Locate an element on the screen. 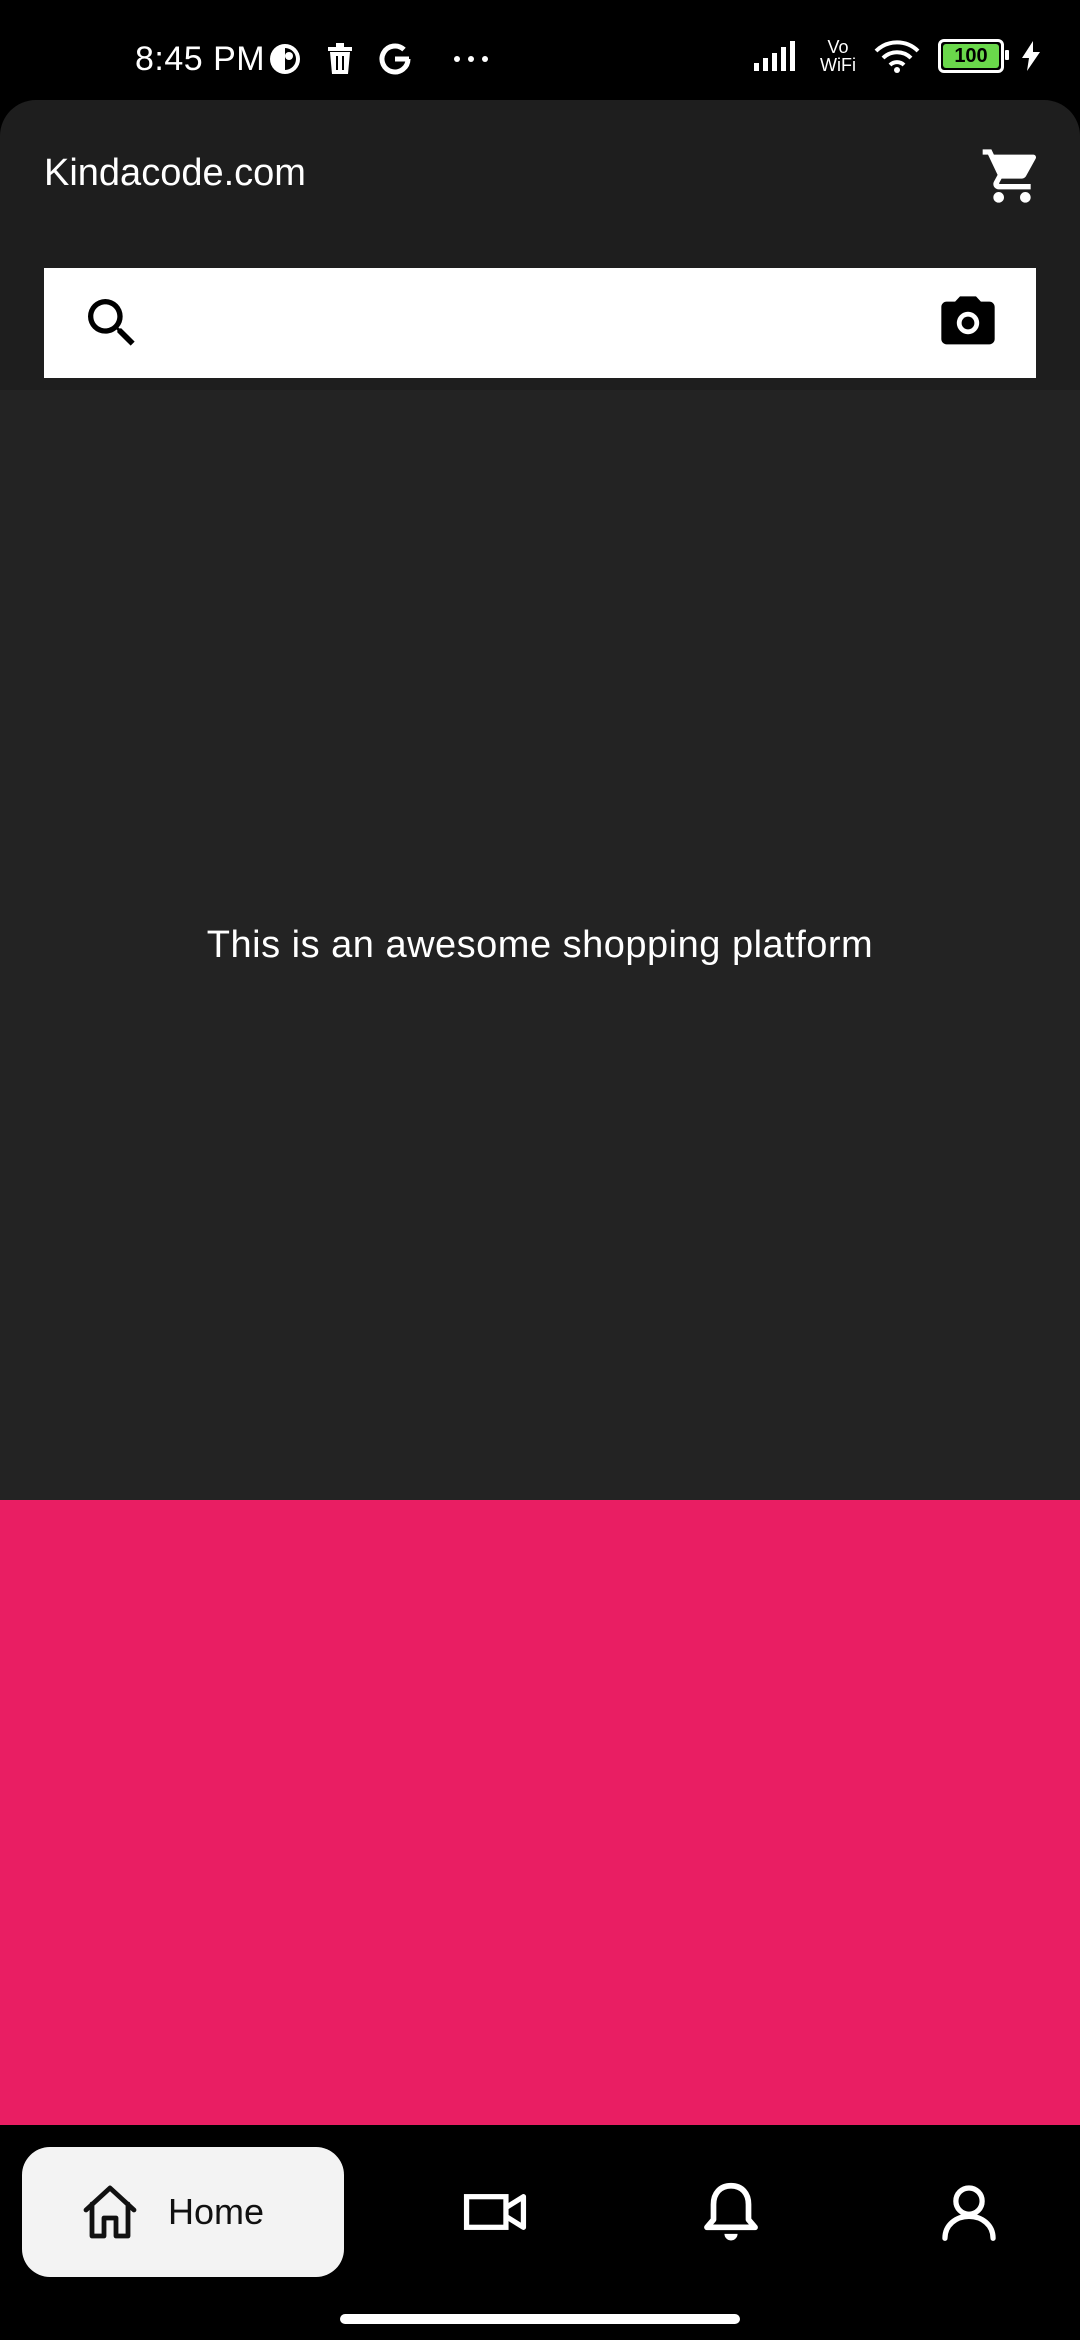  cart-icon is located at coordinates (1012, 176).